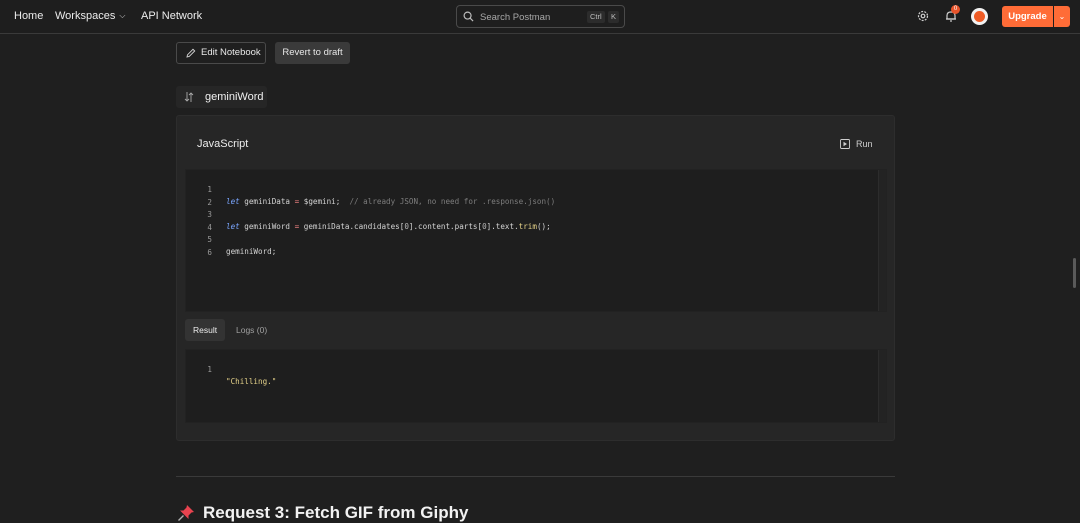 Image resolution: width=1080 pixels, height=523 pixels. I want to click on editor-scrollbar, so click(882, 240).